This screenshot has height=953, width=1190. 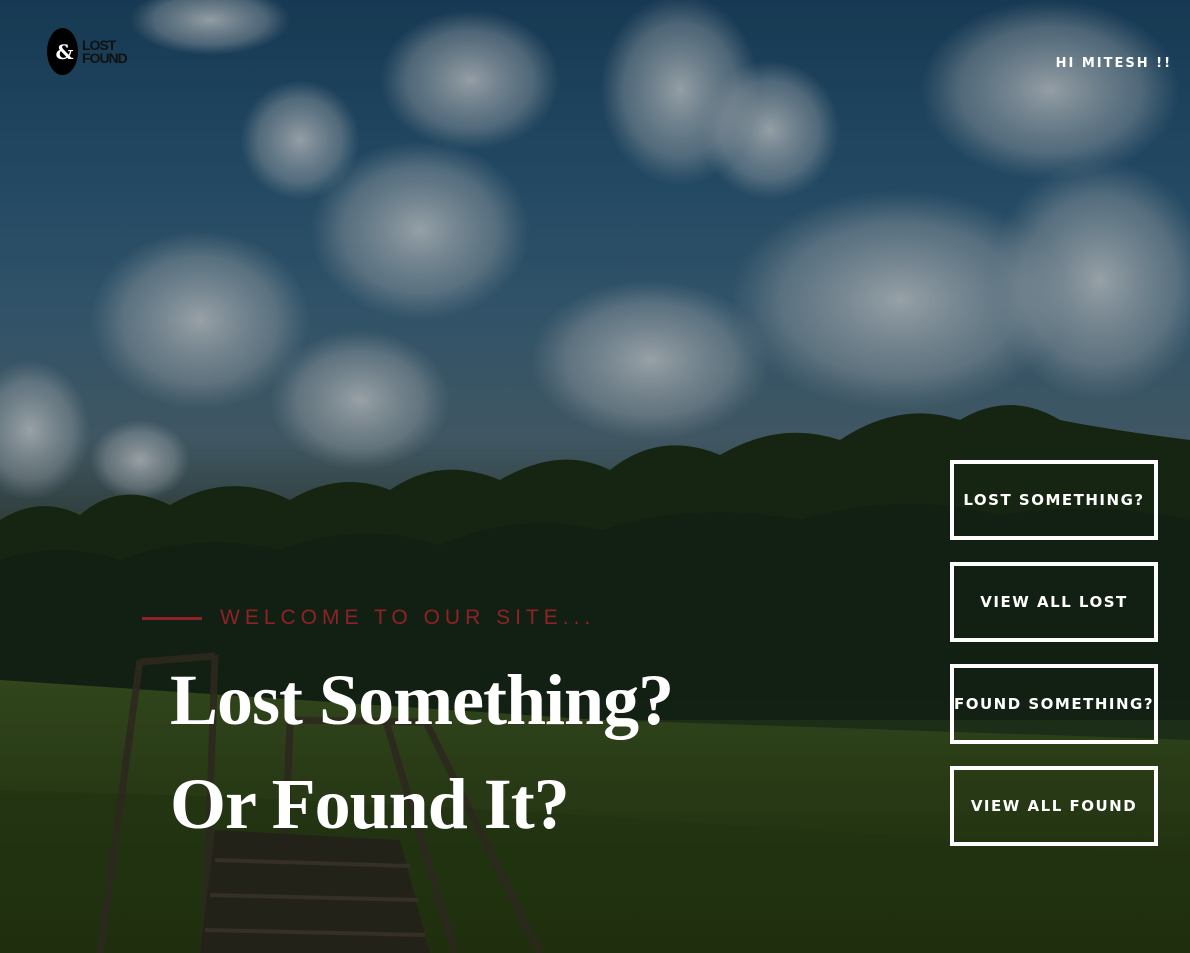 What do you see at coordinates (172, 618) in the screenshot?
I see `welcome-accent-line` at bounding box center [172, 618].